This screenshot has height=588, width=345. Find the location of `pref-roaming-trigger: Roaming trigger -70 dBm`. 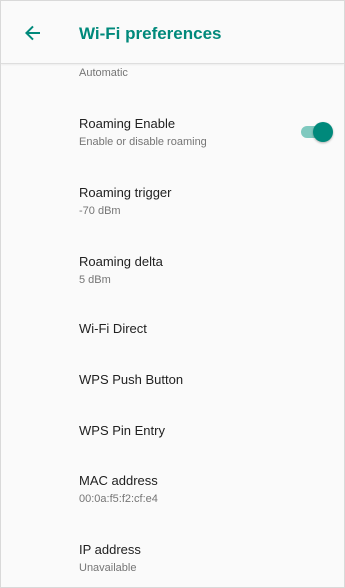

pref-roaming-trigger: Roaming trigger -70 dBm is located at coordinates (172, 202).